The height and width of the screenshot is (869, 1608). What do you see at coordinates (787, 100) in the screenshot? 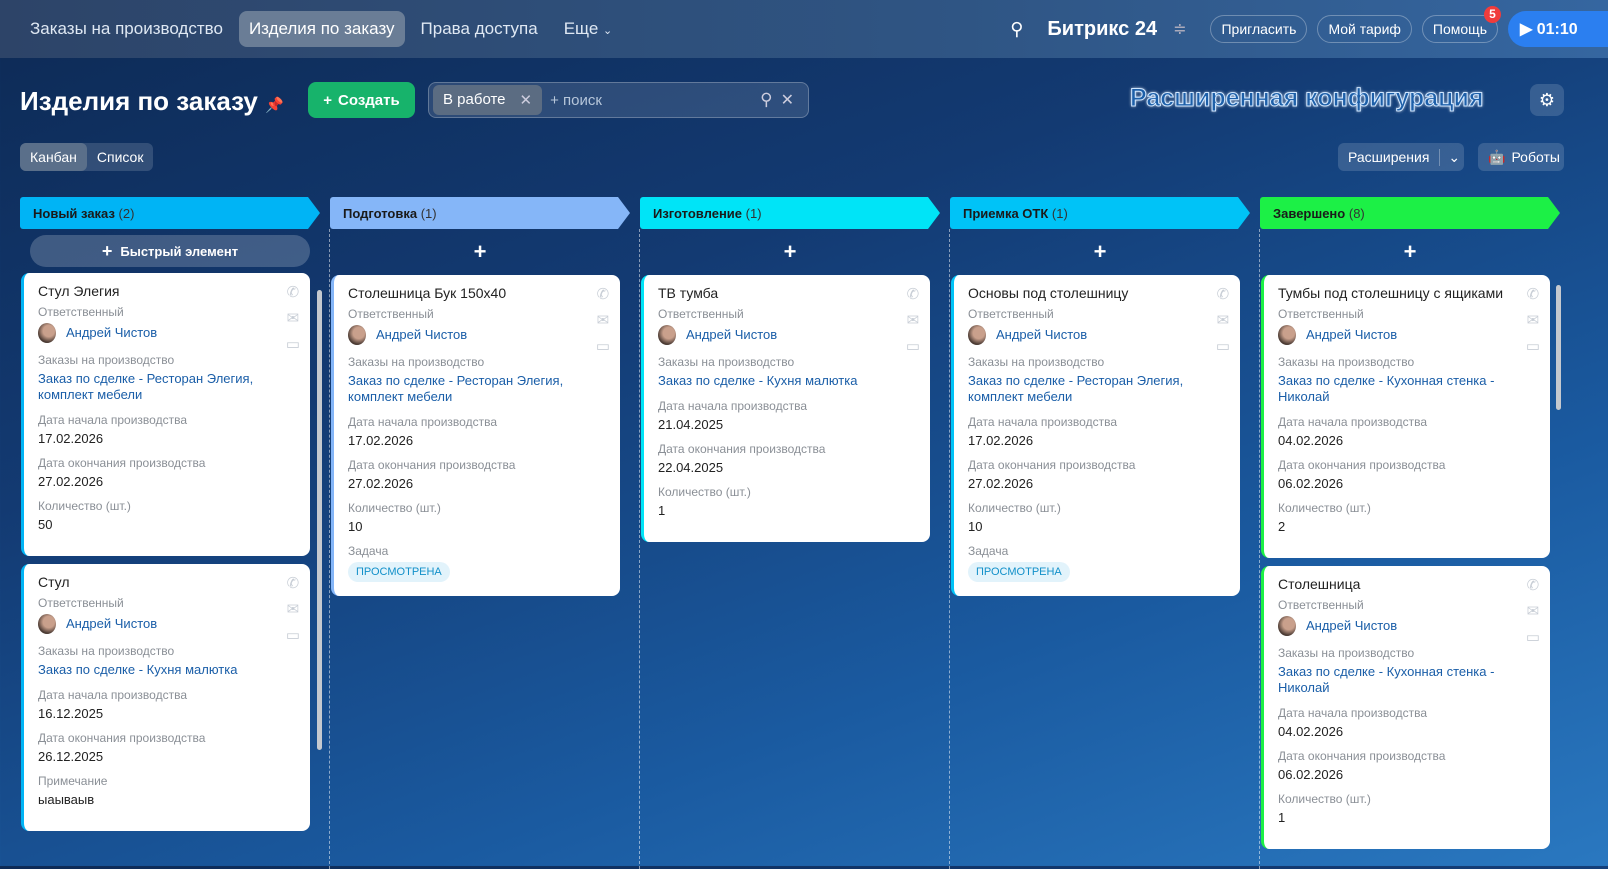
I see `clear-icon: ✕` at bounding box center [787, 100].